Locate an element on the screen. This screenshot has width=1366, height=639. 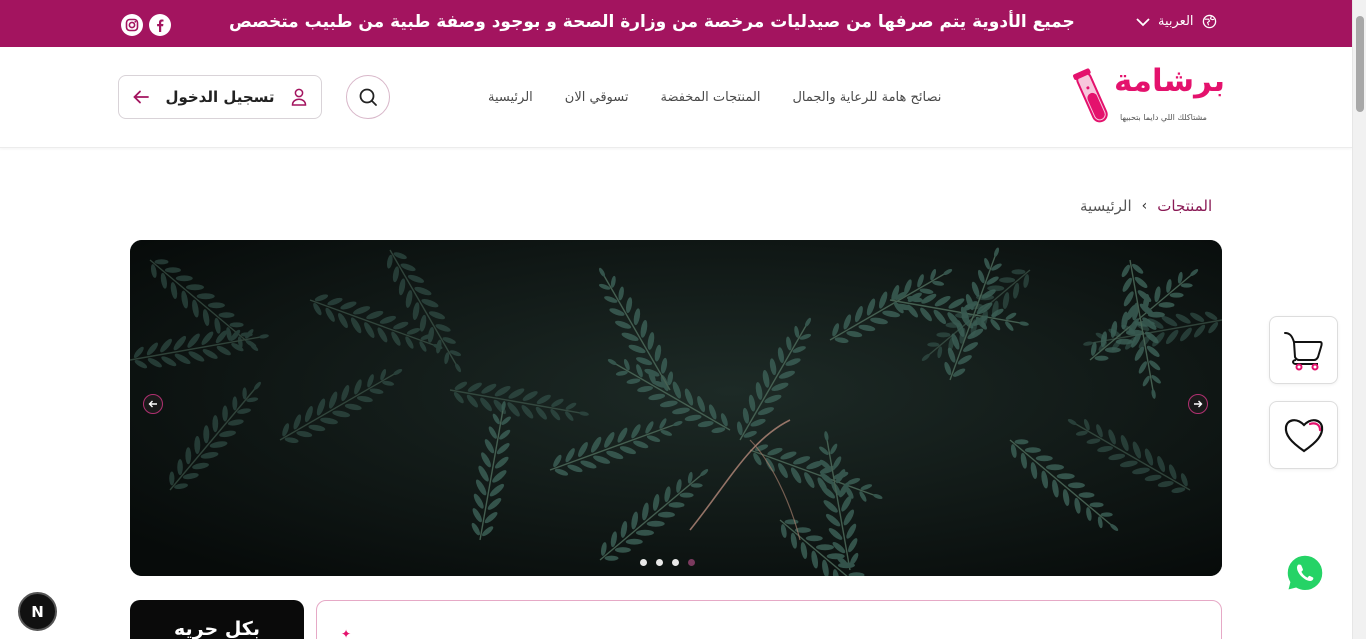
slider-dot-active is located at coordinates (691, 562).